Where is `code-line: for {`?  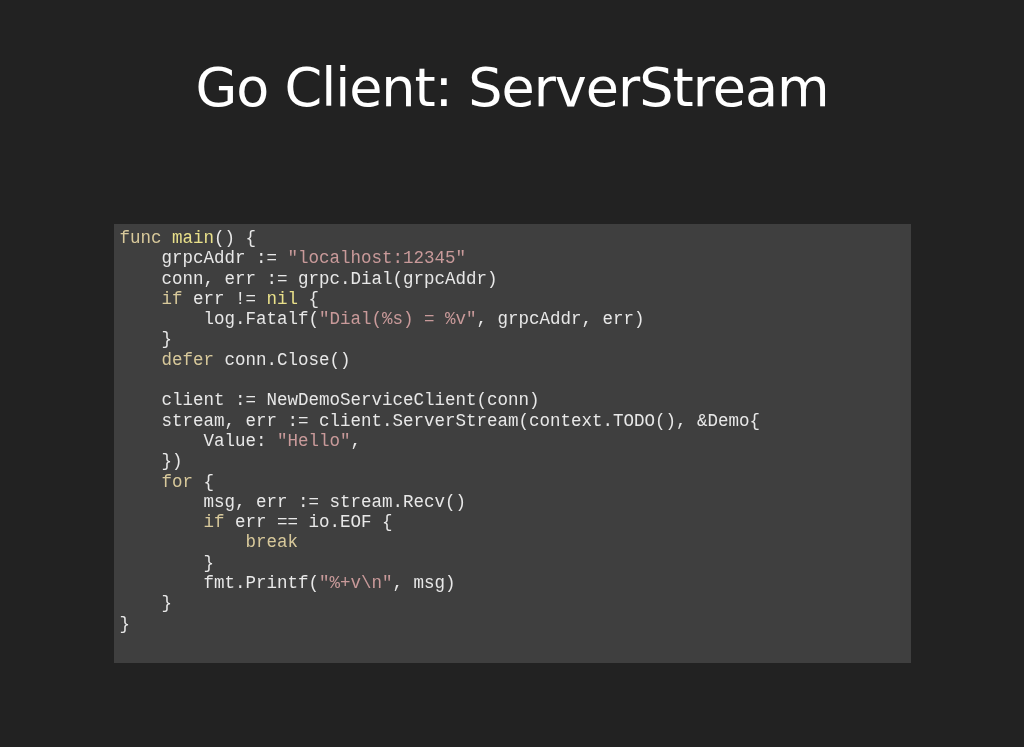 code-line: for { is located at coordinates (187, 481).